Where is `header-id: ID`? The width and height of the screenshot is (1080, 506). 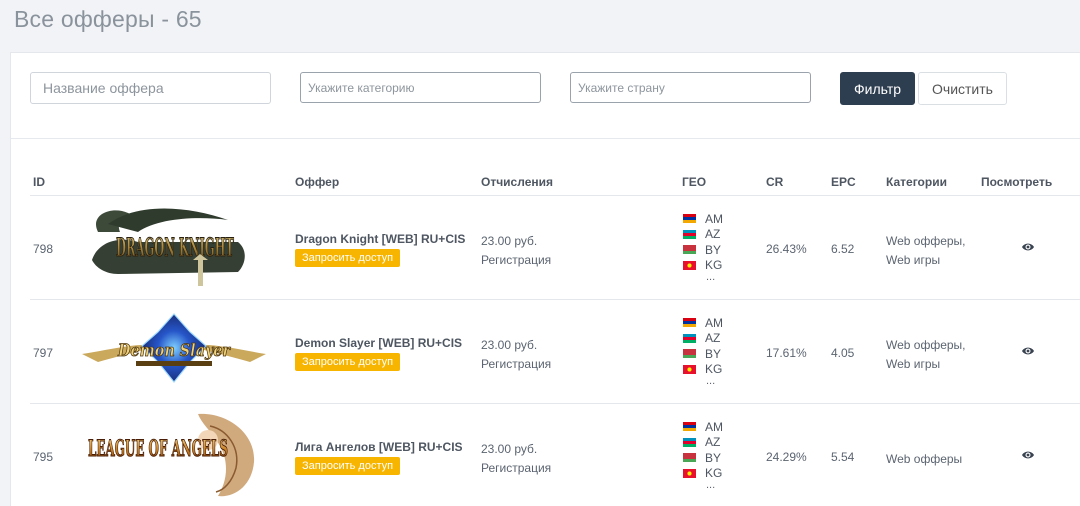
header-id: ID is located at coordinates (39, 182).